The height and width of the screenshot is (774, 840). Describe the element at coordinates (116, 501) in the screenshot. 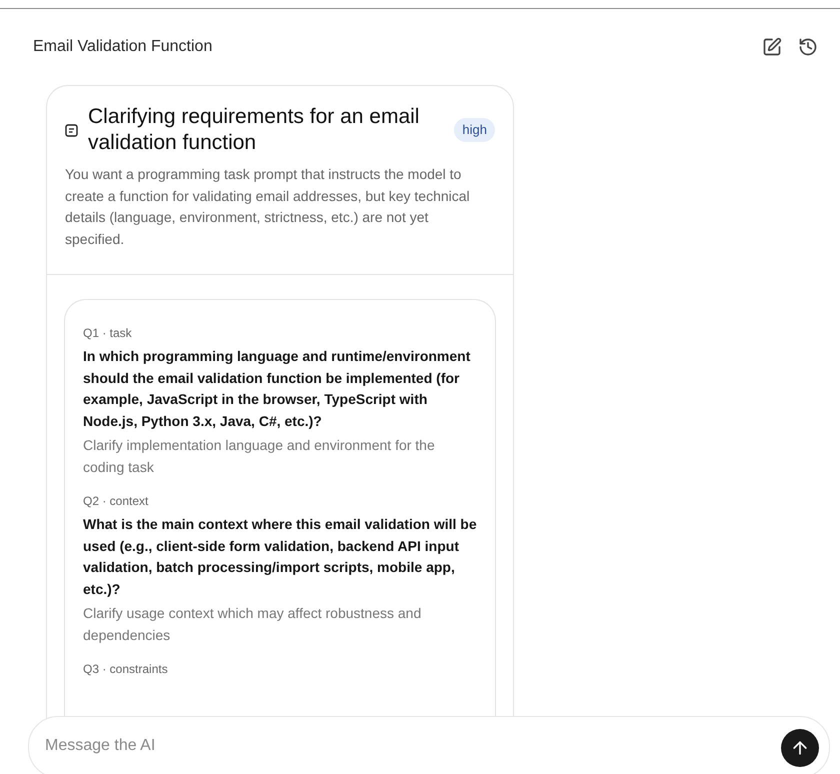

I see `question-label: Q2 · context` at that location.